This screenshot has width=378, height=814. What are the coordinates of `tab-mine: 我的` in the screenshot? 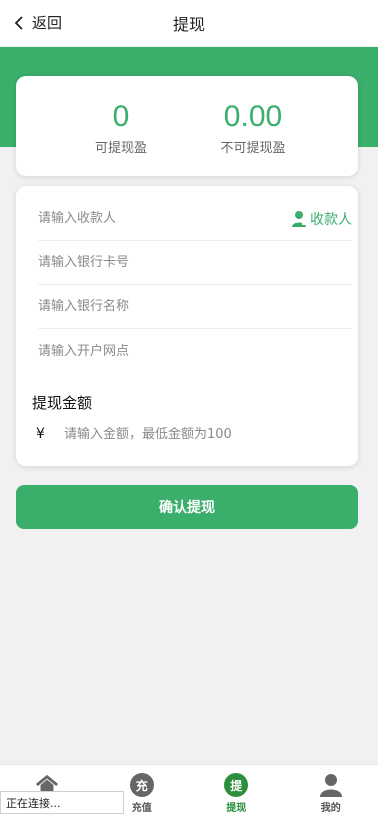 It's located at (331, 789).